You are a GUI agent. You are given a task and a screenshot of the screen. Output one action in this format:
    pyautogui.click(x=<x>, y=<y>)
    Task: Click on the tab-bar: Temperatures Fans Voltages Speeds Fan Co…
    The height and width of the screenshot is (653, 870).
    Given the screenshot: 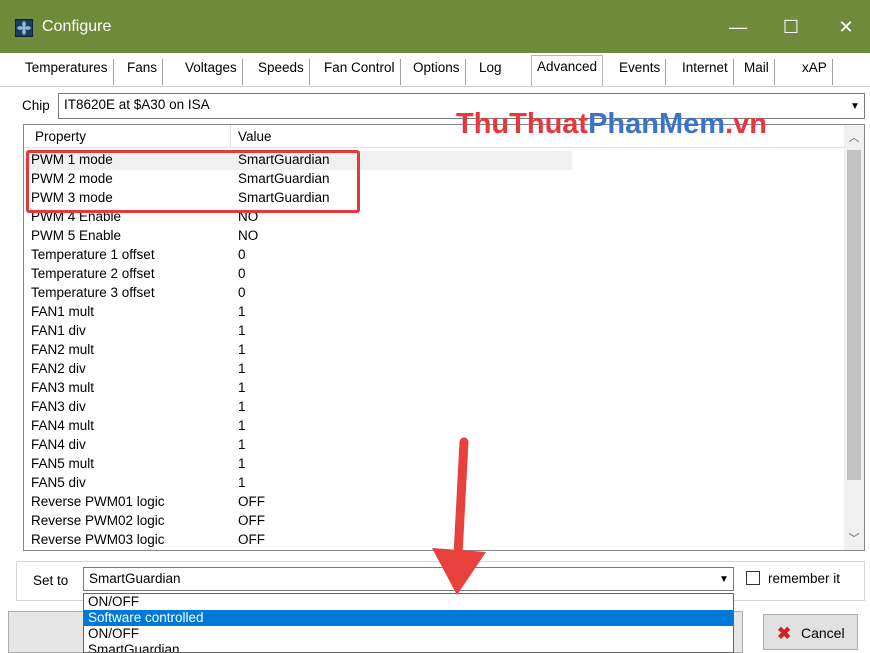 What is the action you would take?
    pyautogui.click(x=435, y=70)
    